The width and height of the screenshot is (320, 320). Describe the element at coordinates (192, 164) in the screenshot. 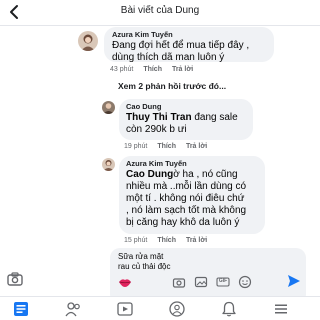

I see `reply-author: Azura Kim Tuyến` at that location.